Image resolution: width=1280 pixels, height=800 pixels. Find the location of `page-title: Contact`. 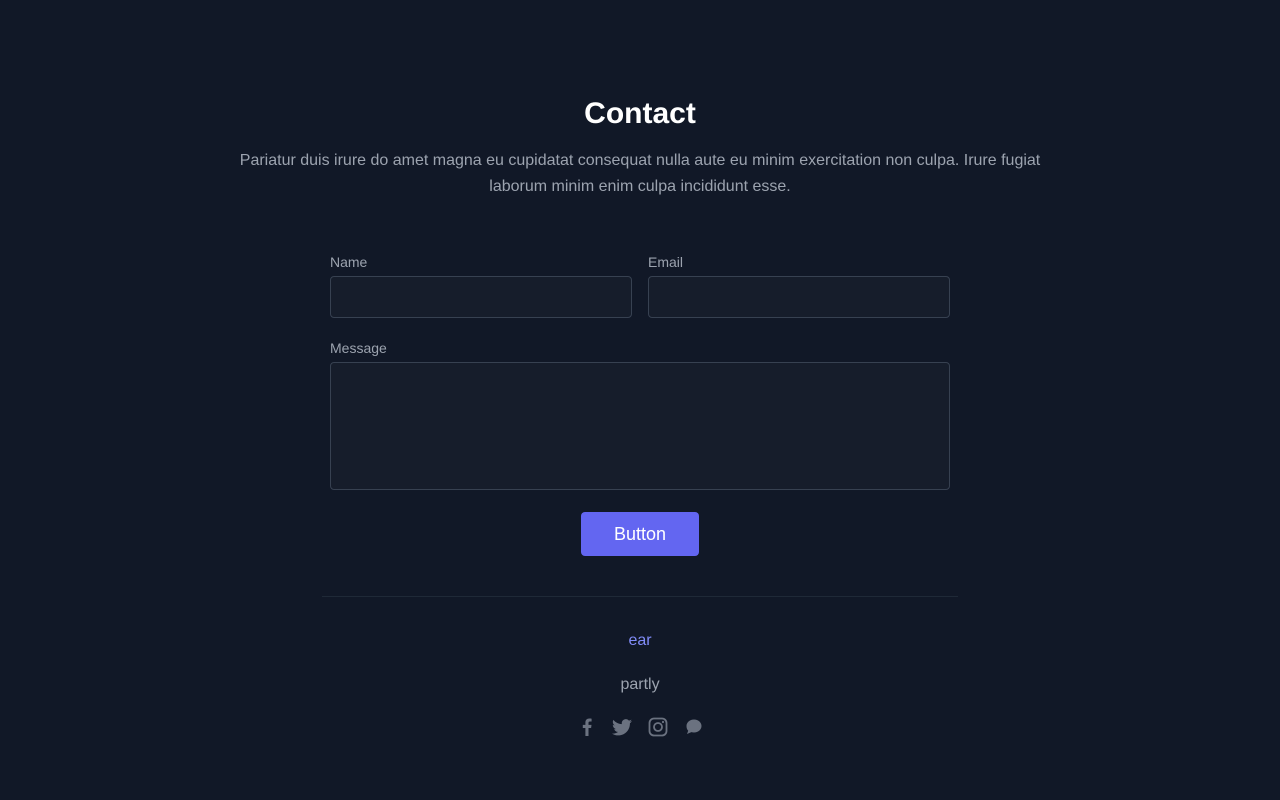

page-title: Contact is located at coordinates (640, 113).